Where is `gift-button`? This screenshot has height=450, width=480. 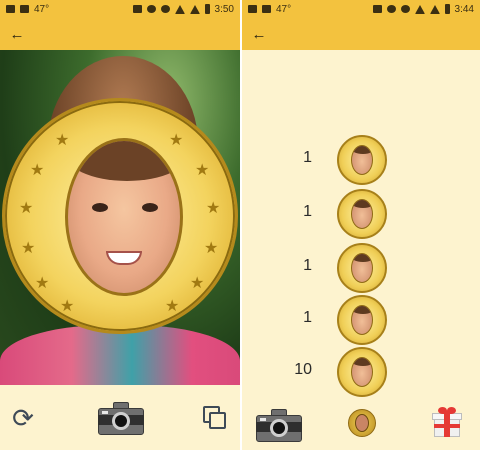
gift-button is located at coordinates (447, 423).